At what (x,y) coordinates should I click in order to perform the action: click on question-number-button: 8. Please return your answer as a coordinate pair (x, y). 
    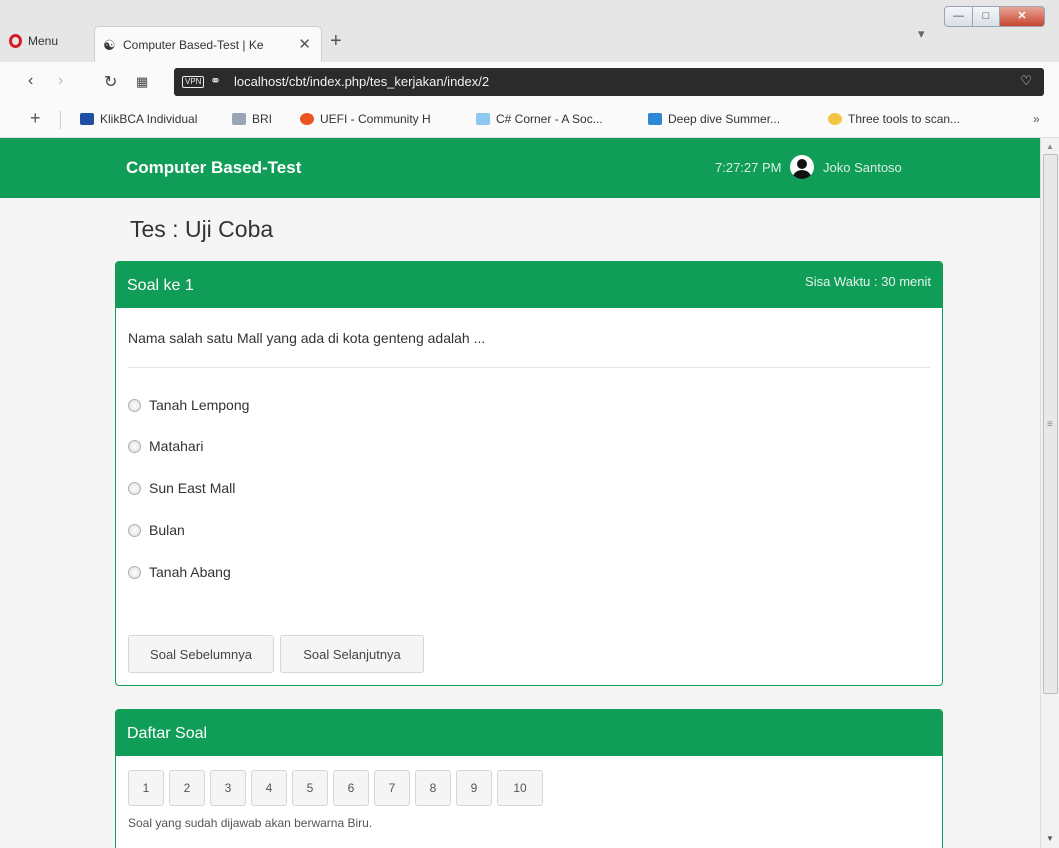
    Looking at the image, I should click on (433, 788).